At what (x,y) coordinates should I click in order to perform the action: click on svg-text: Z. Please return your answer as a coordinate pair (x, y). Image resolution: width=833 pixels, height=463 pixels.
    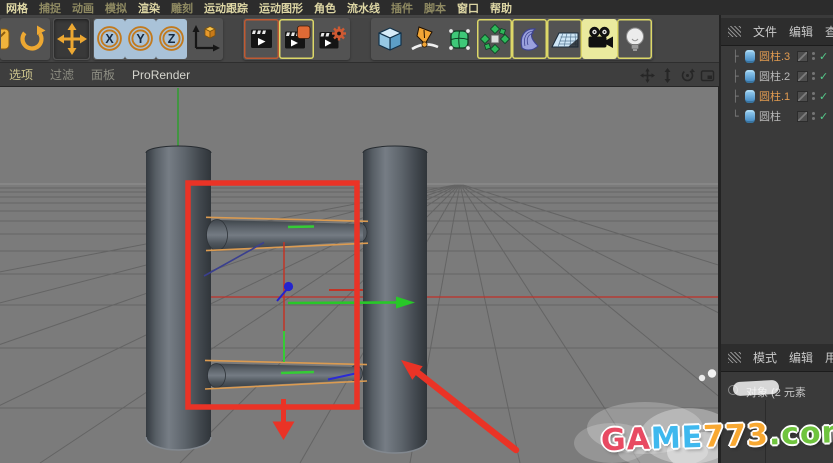
    Looking at the image, I should click on (172, 39).